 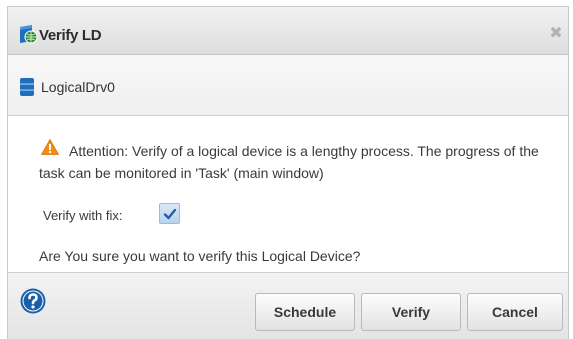 What do you see at coordinates (515, 312) in the screenshot?
I see `cancel-button: Cancel` at bounding box center [515, 312].